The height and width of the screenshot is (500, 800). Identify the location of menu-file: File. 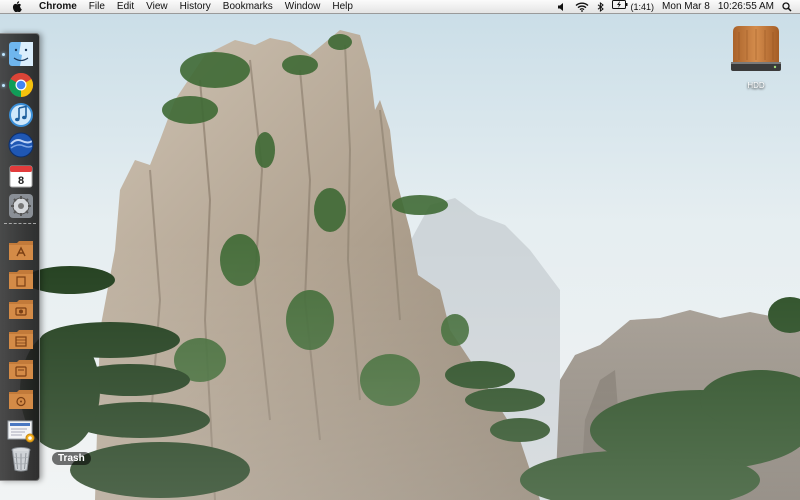
(97, 7).